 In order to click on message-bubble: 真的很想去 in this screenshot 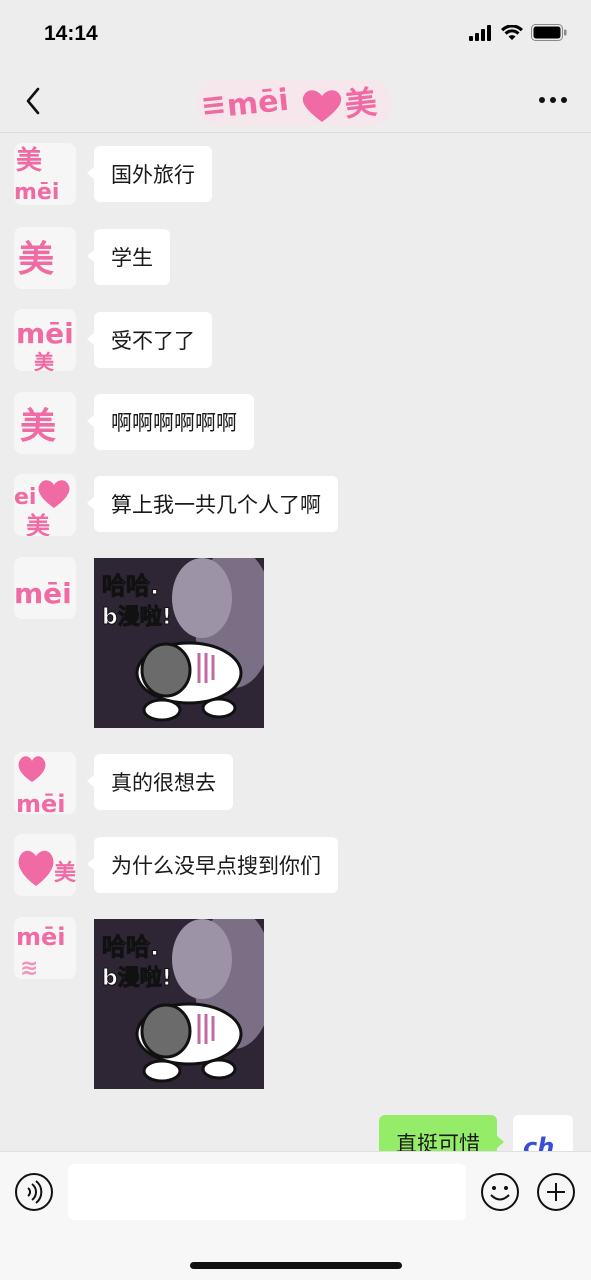, I will do `click(160, 782)`.